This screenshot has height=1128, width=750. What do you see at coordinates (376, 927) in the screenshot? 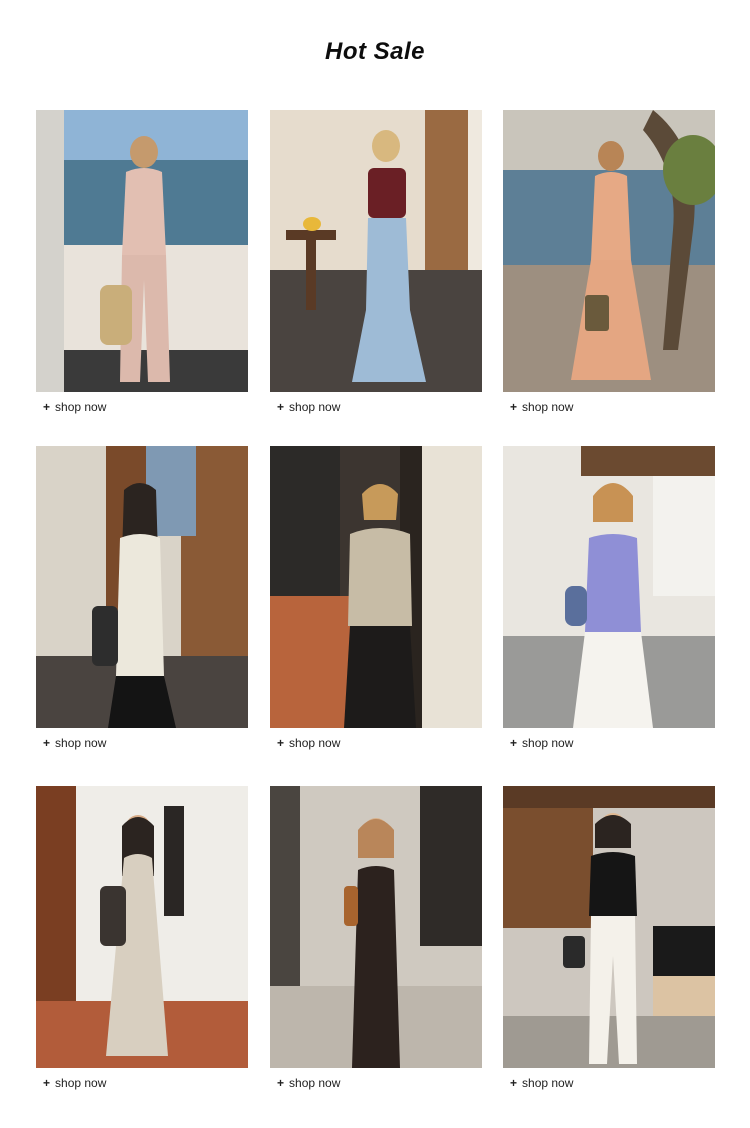
I see `product-photo-black-tank-dress` at bounding box center [376, 927].